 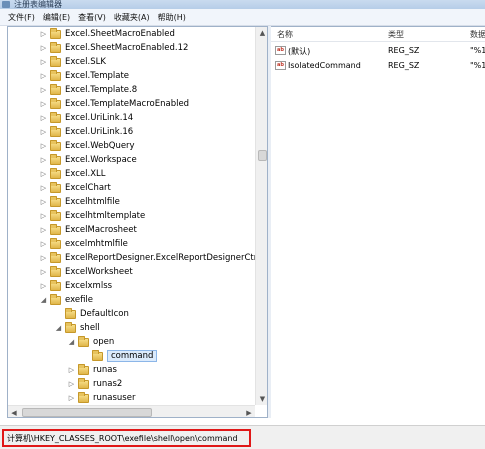 I want to click on tree-node: ▷ Excelhtmltemplate, so click(x=92, y=216).